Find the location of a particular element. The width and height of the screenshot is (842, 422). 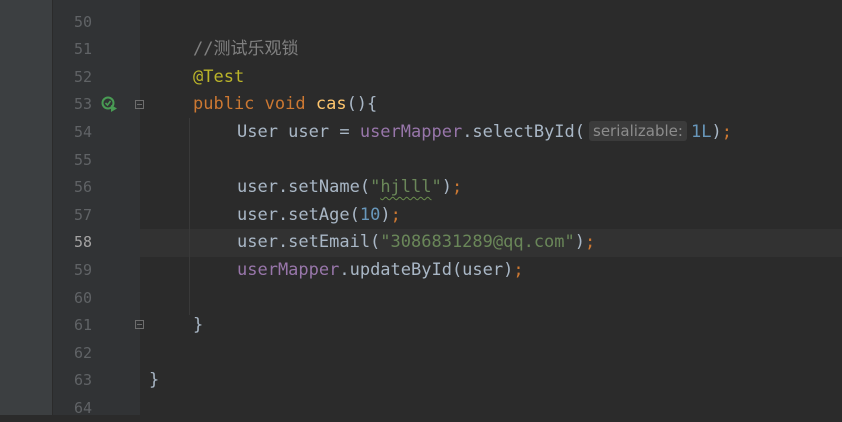

code-line: 62 is located at coordinates (451, 354).